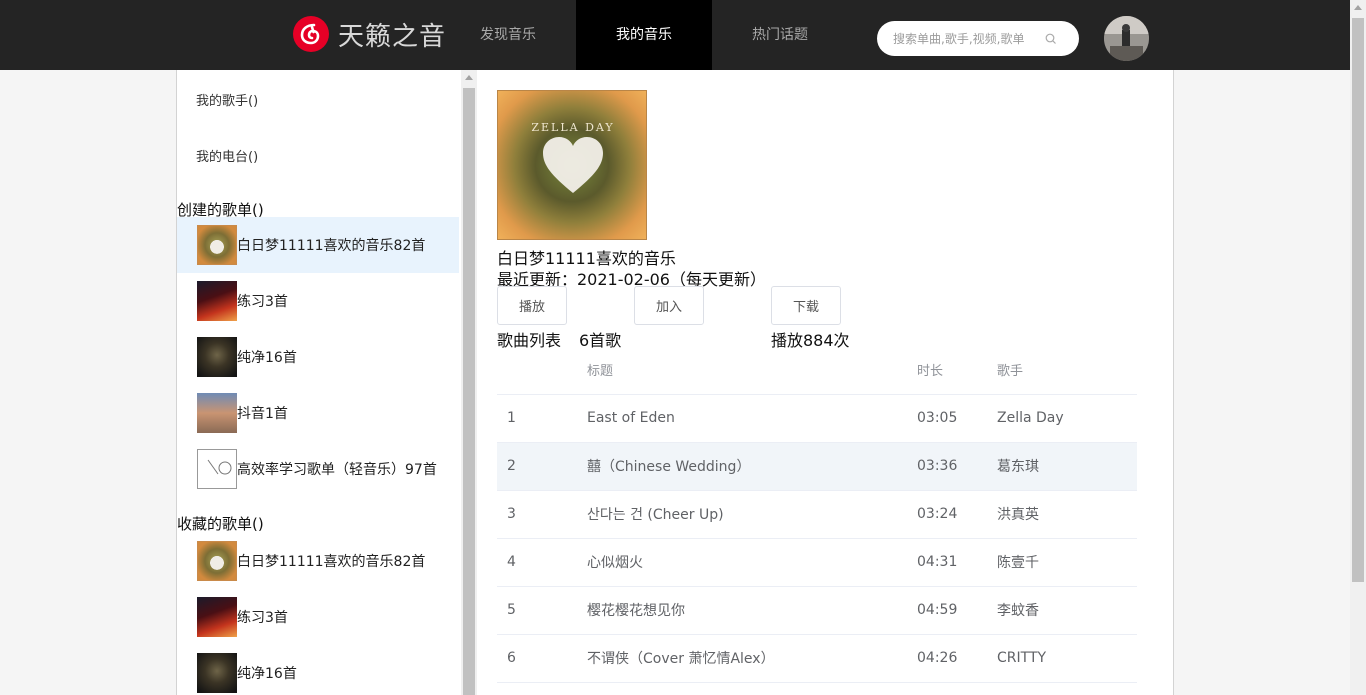 This screenshot has width=1366, height=695. What do you see at coordinates (311, 34) in the screenshot?
I see `netease-music-icon` at bounding box center [311, 34].